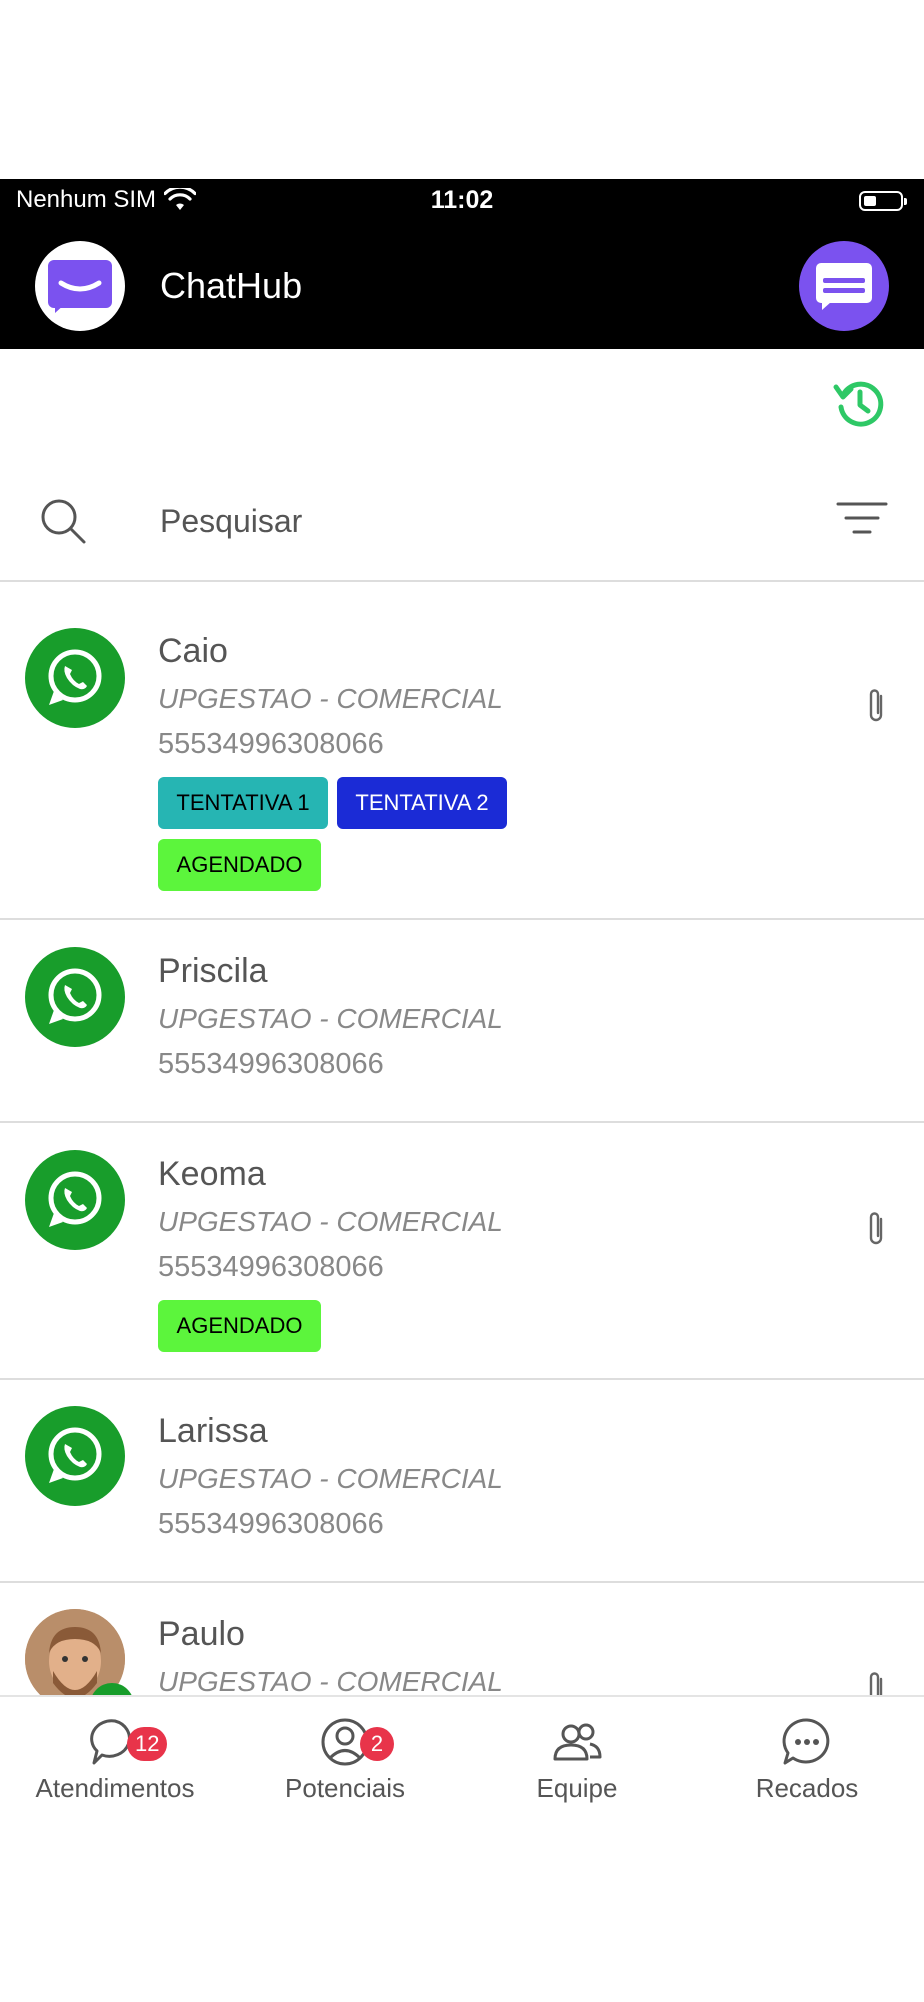 The image size is (924, 2002). Describe the element at coordinates (377, 1744) in the screenshot. I see `badge-count: 2` at that location.